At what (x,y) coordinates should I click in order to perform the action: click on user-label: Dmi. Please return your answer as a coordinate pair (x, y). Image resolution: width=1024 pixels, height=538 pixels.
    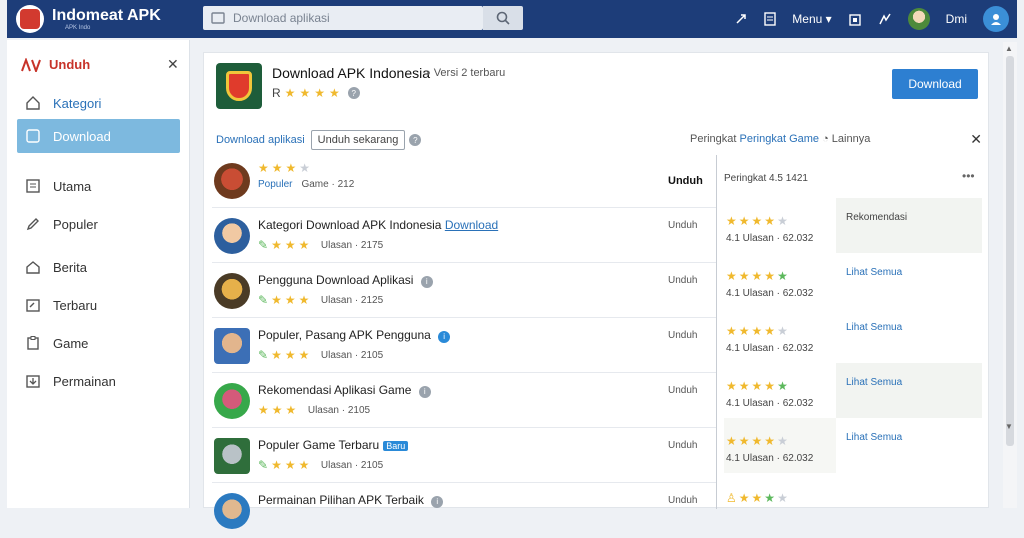
    Looking at the image, I should click on (956, 19).